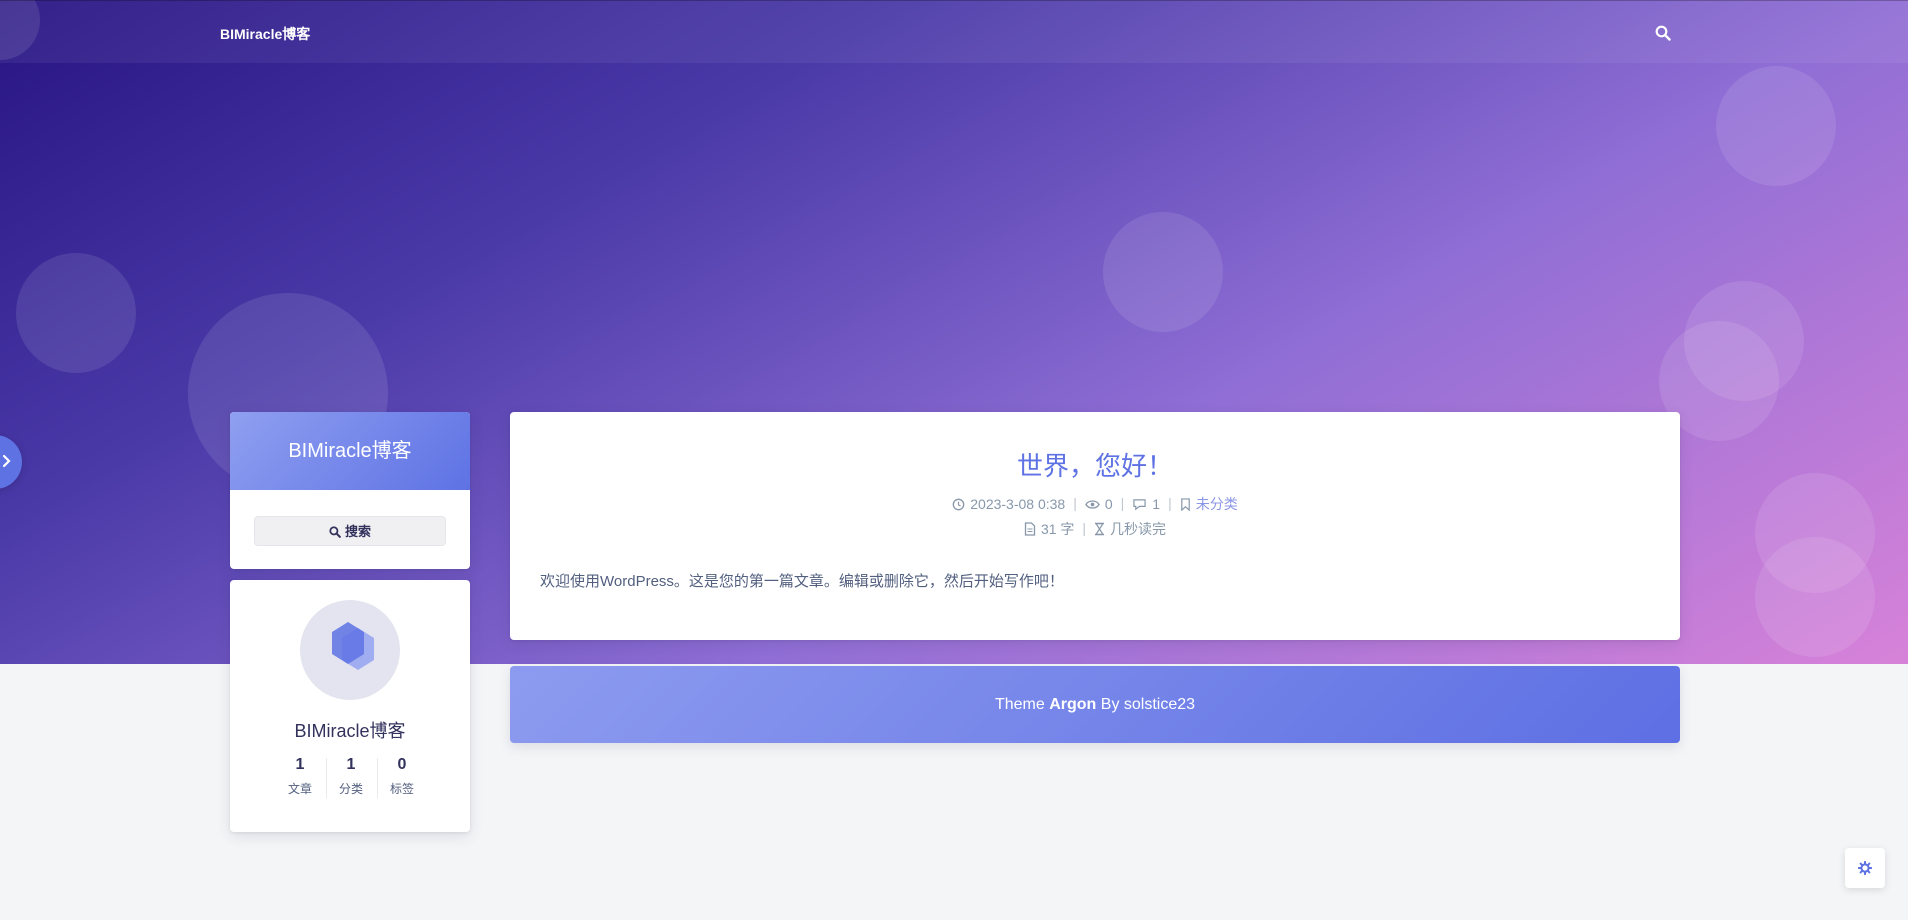 The image size is (1908, 920). I want to click on stat-label: 文章, so click(299, 789).